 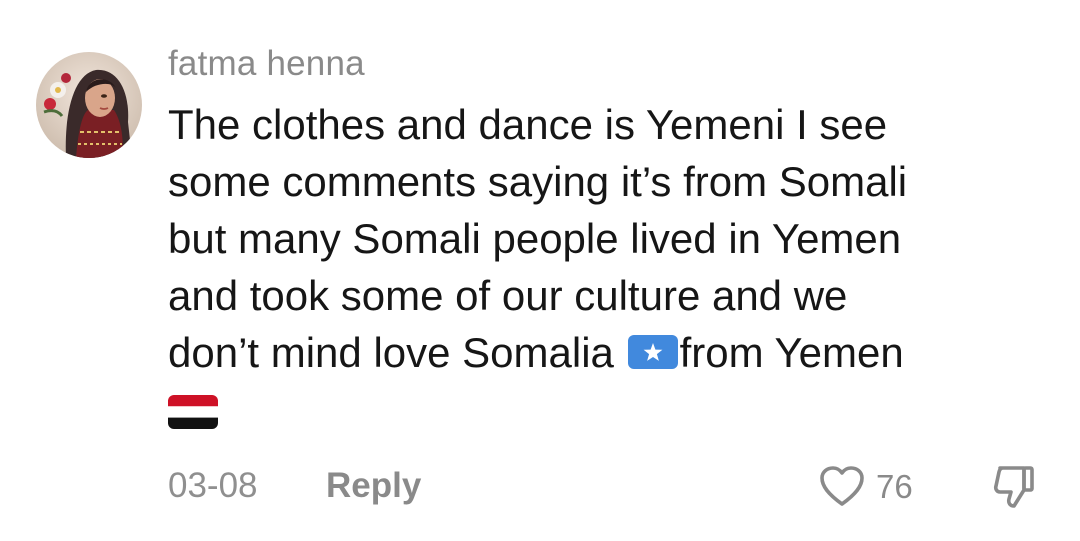 What do you see at coordinates (538, 181) in the screenshot?
I see `comment-text-line: some comments saying it’s from Somali` at bounding box center [538, 181].